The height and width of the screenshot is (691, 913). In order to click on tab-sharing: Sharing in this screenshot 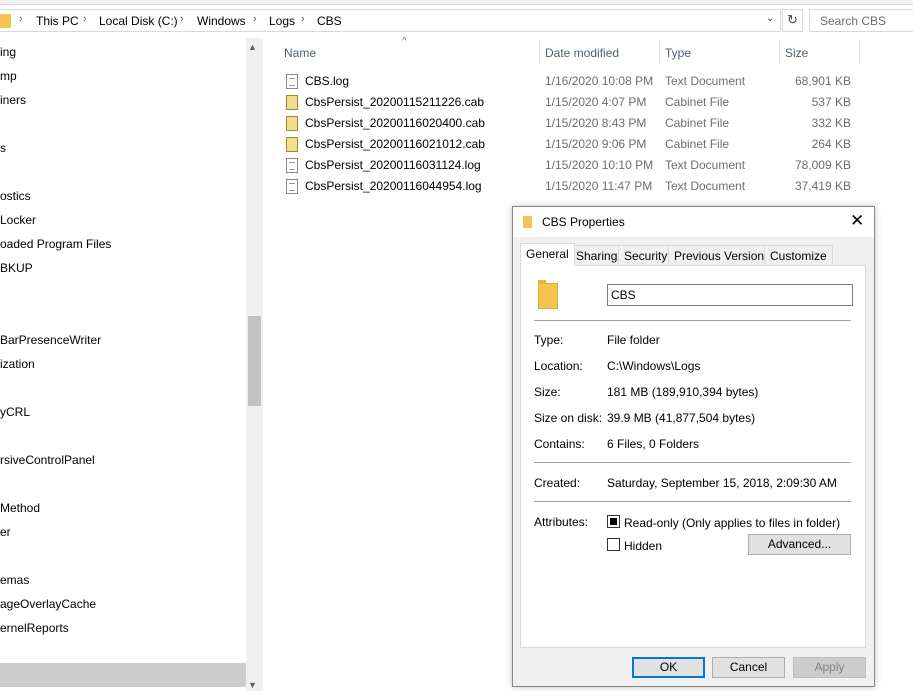, I will do `click(597, 255)`.